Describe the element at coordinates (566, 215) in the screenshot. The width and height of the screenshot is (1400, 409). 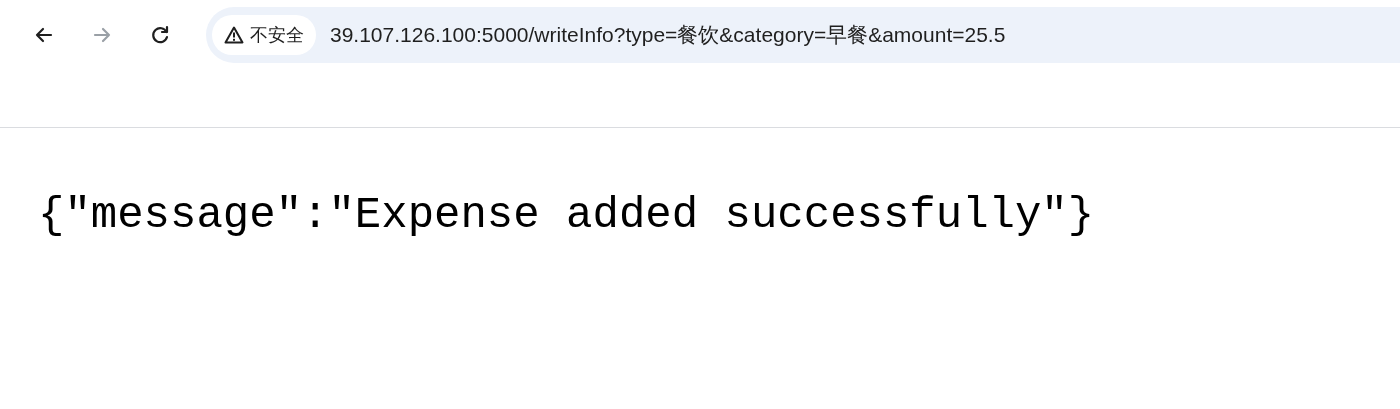
I see `response-text: {"message":"Expense added successfully"}` at that location.